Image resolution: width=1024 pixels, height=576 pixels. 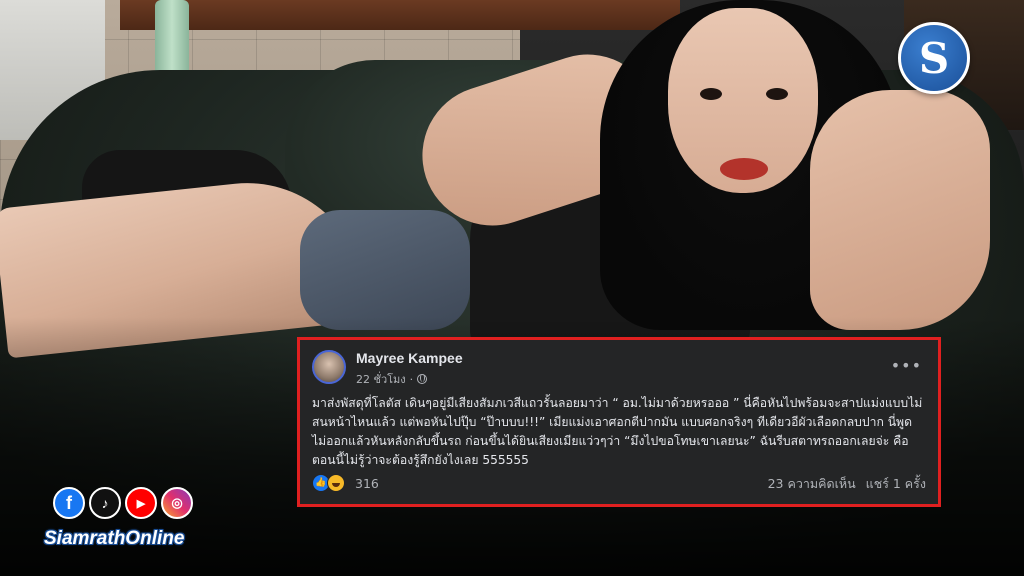 I want to click on siamrath-logo: S, so click(x=934, y=58).